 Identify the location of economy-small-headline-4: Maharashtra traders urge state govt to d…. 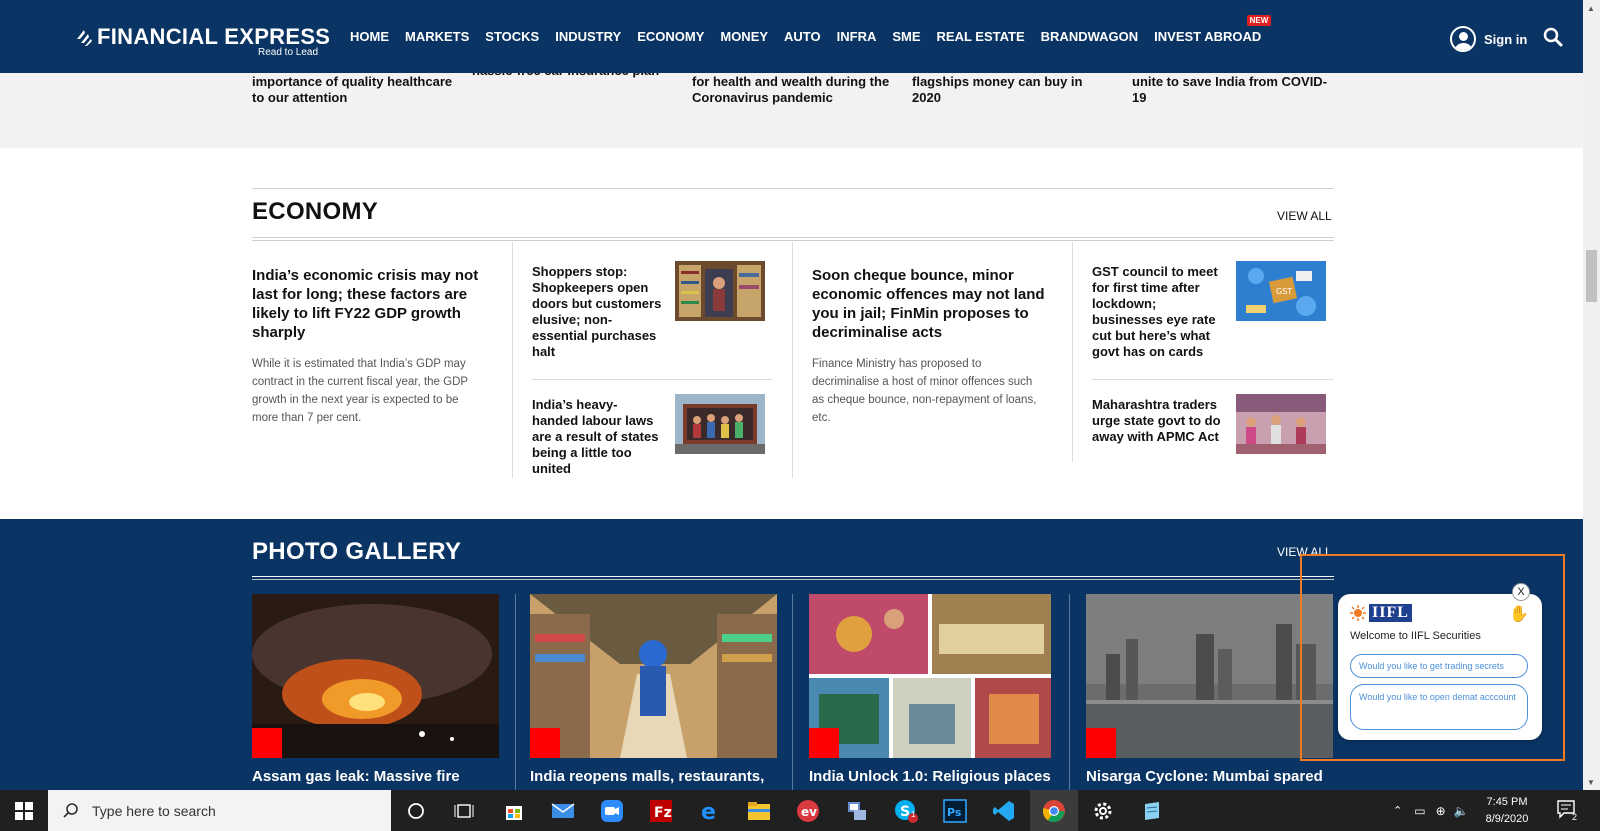
(1157, 421).